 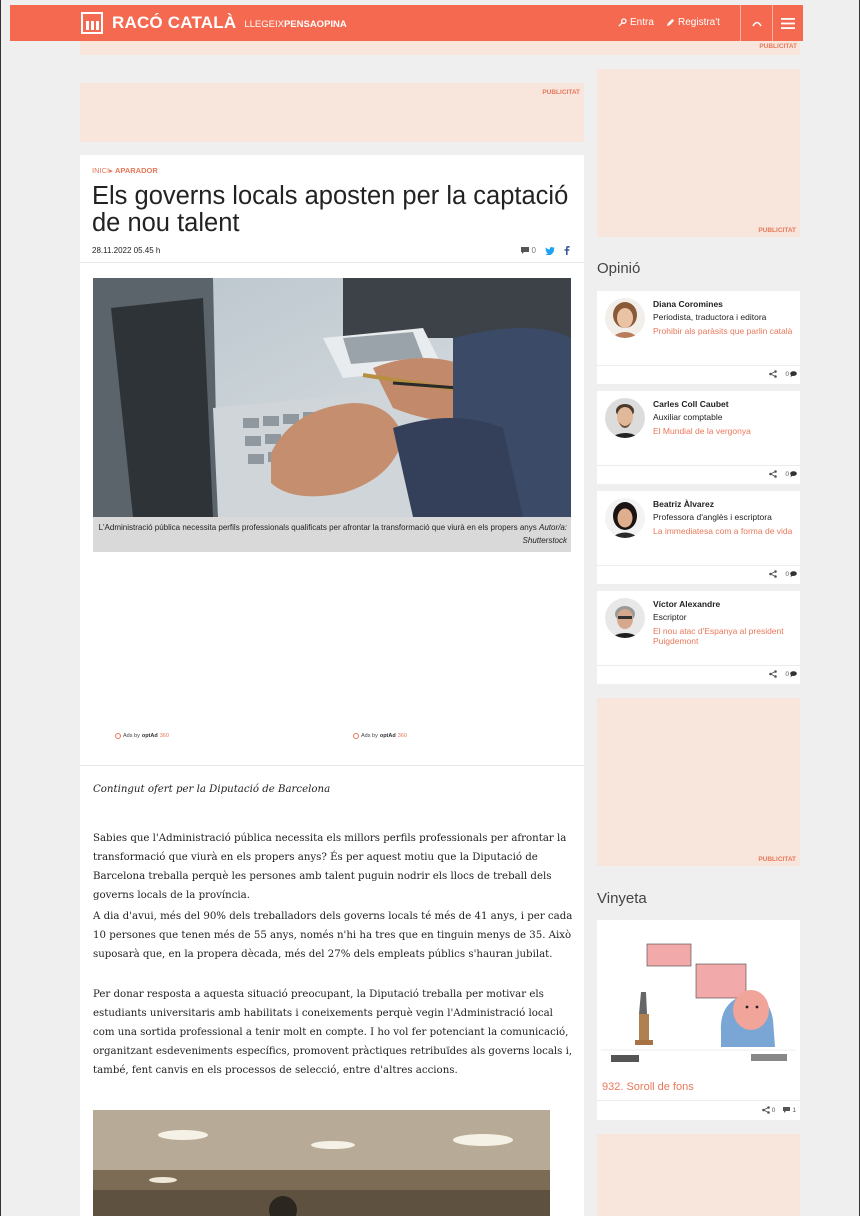 What do you see at coordinates (136, 170) in the screenshot?
I see `breadcrumb-section: APARADOR` at bounding box center [136, 170].